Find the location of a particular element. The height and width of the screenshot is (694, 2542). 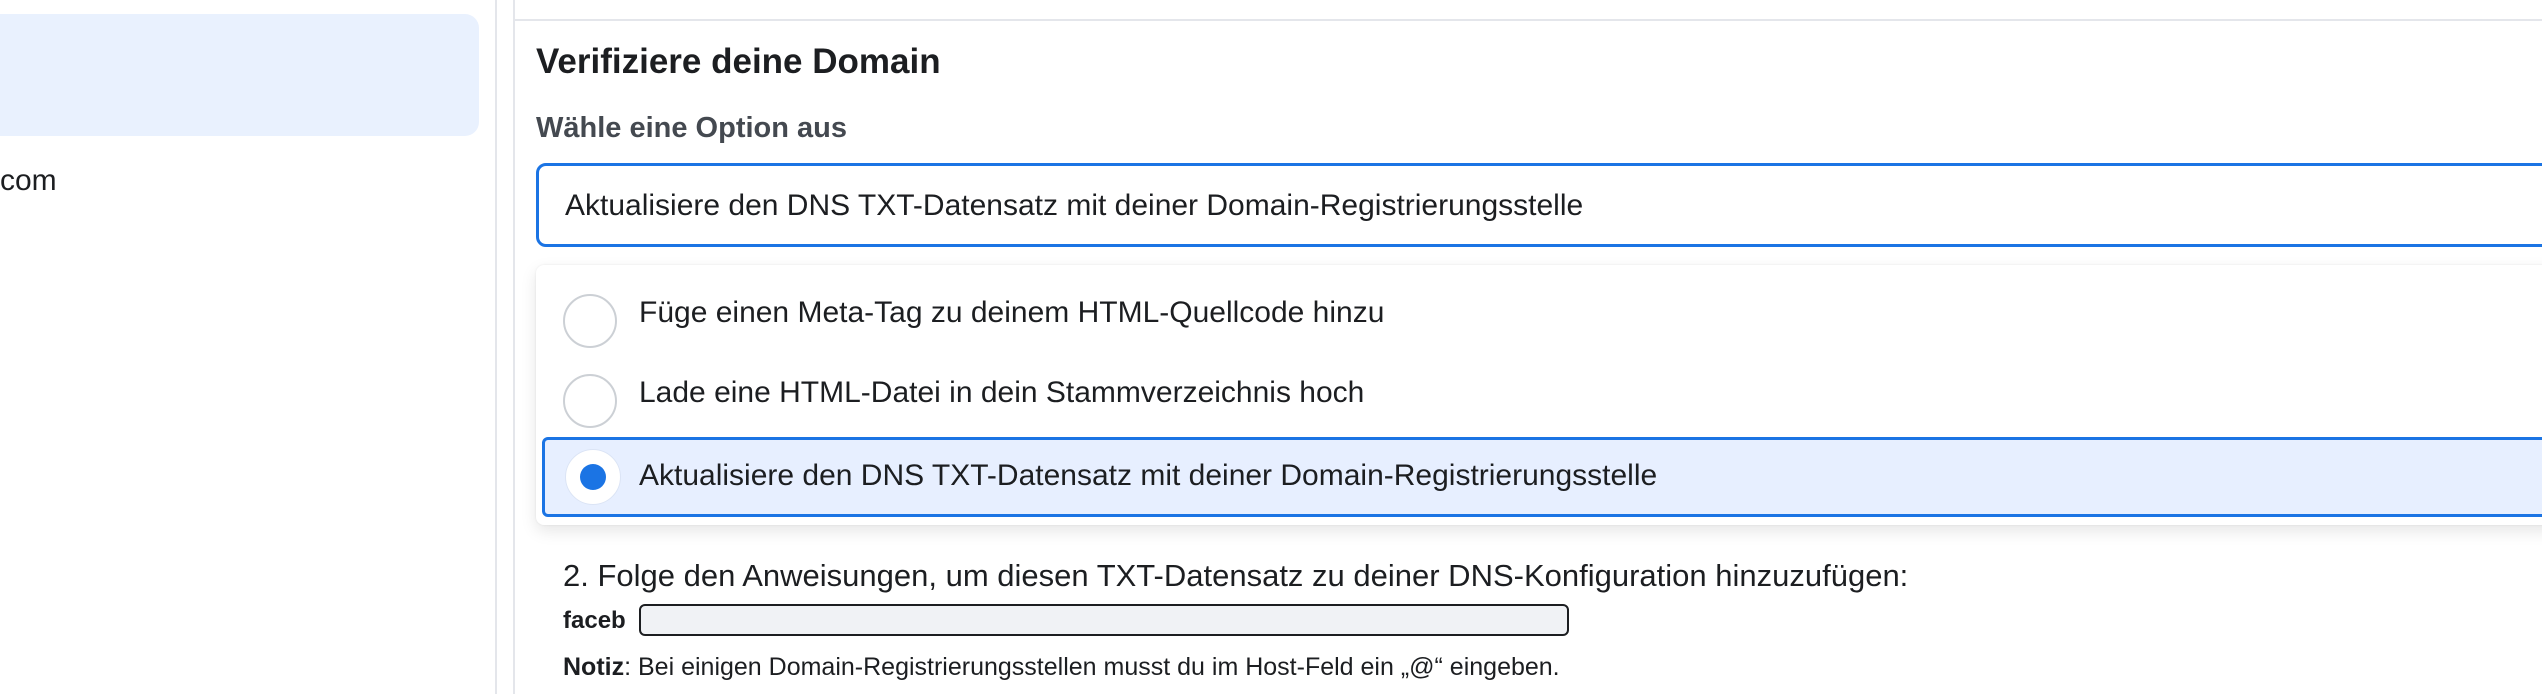

note-label: Notiz is located at coordinates (594, 667).